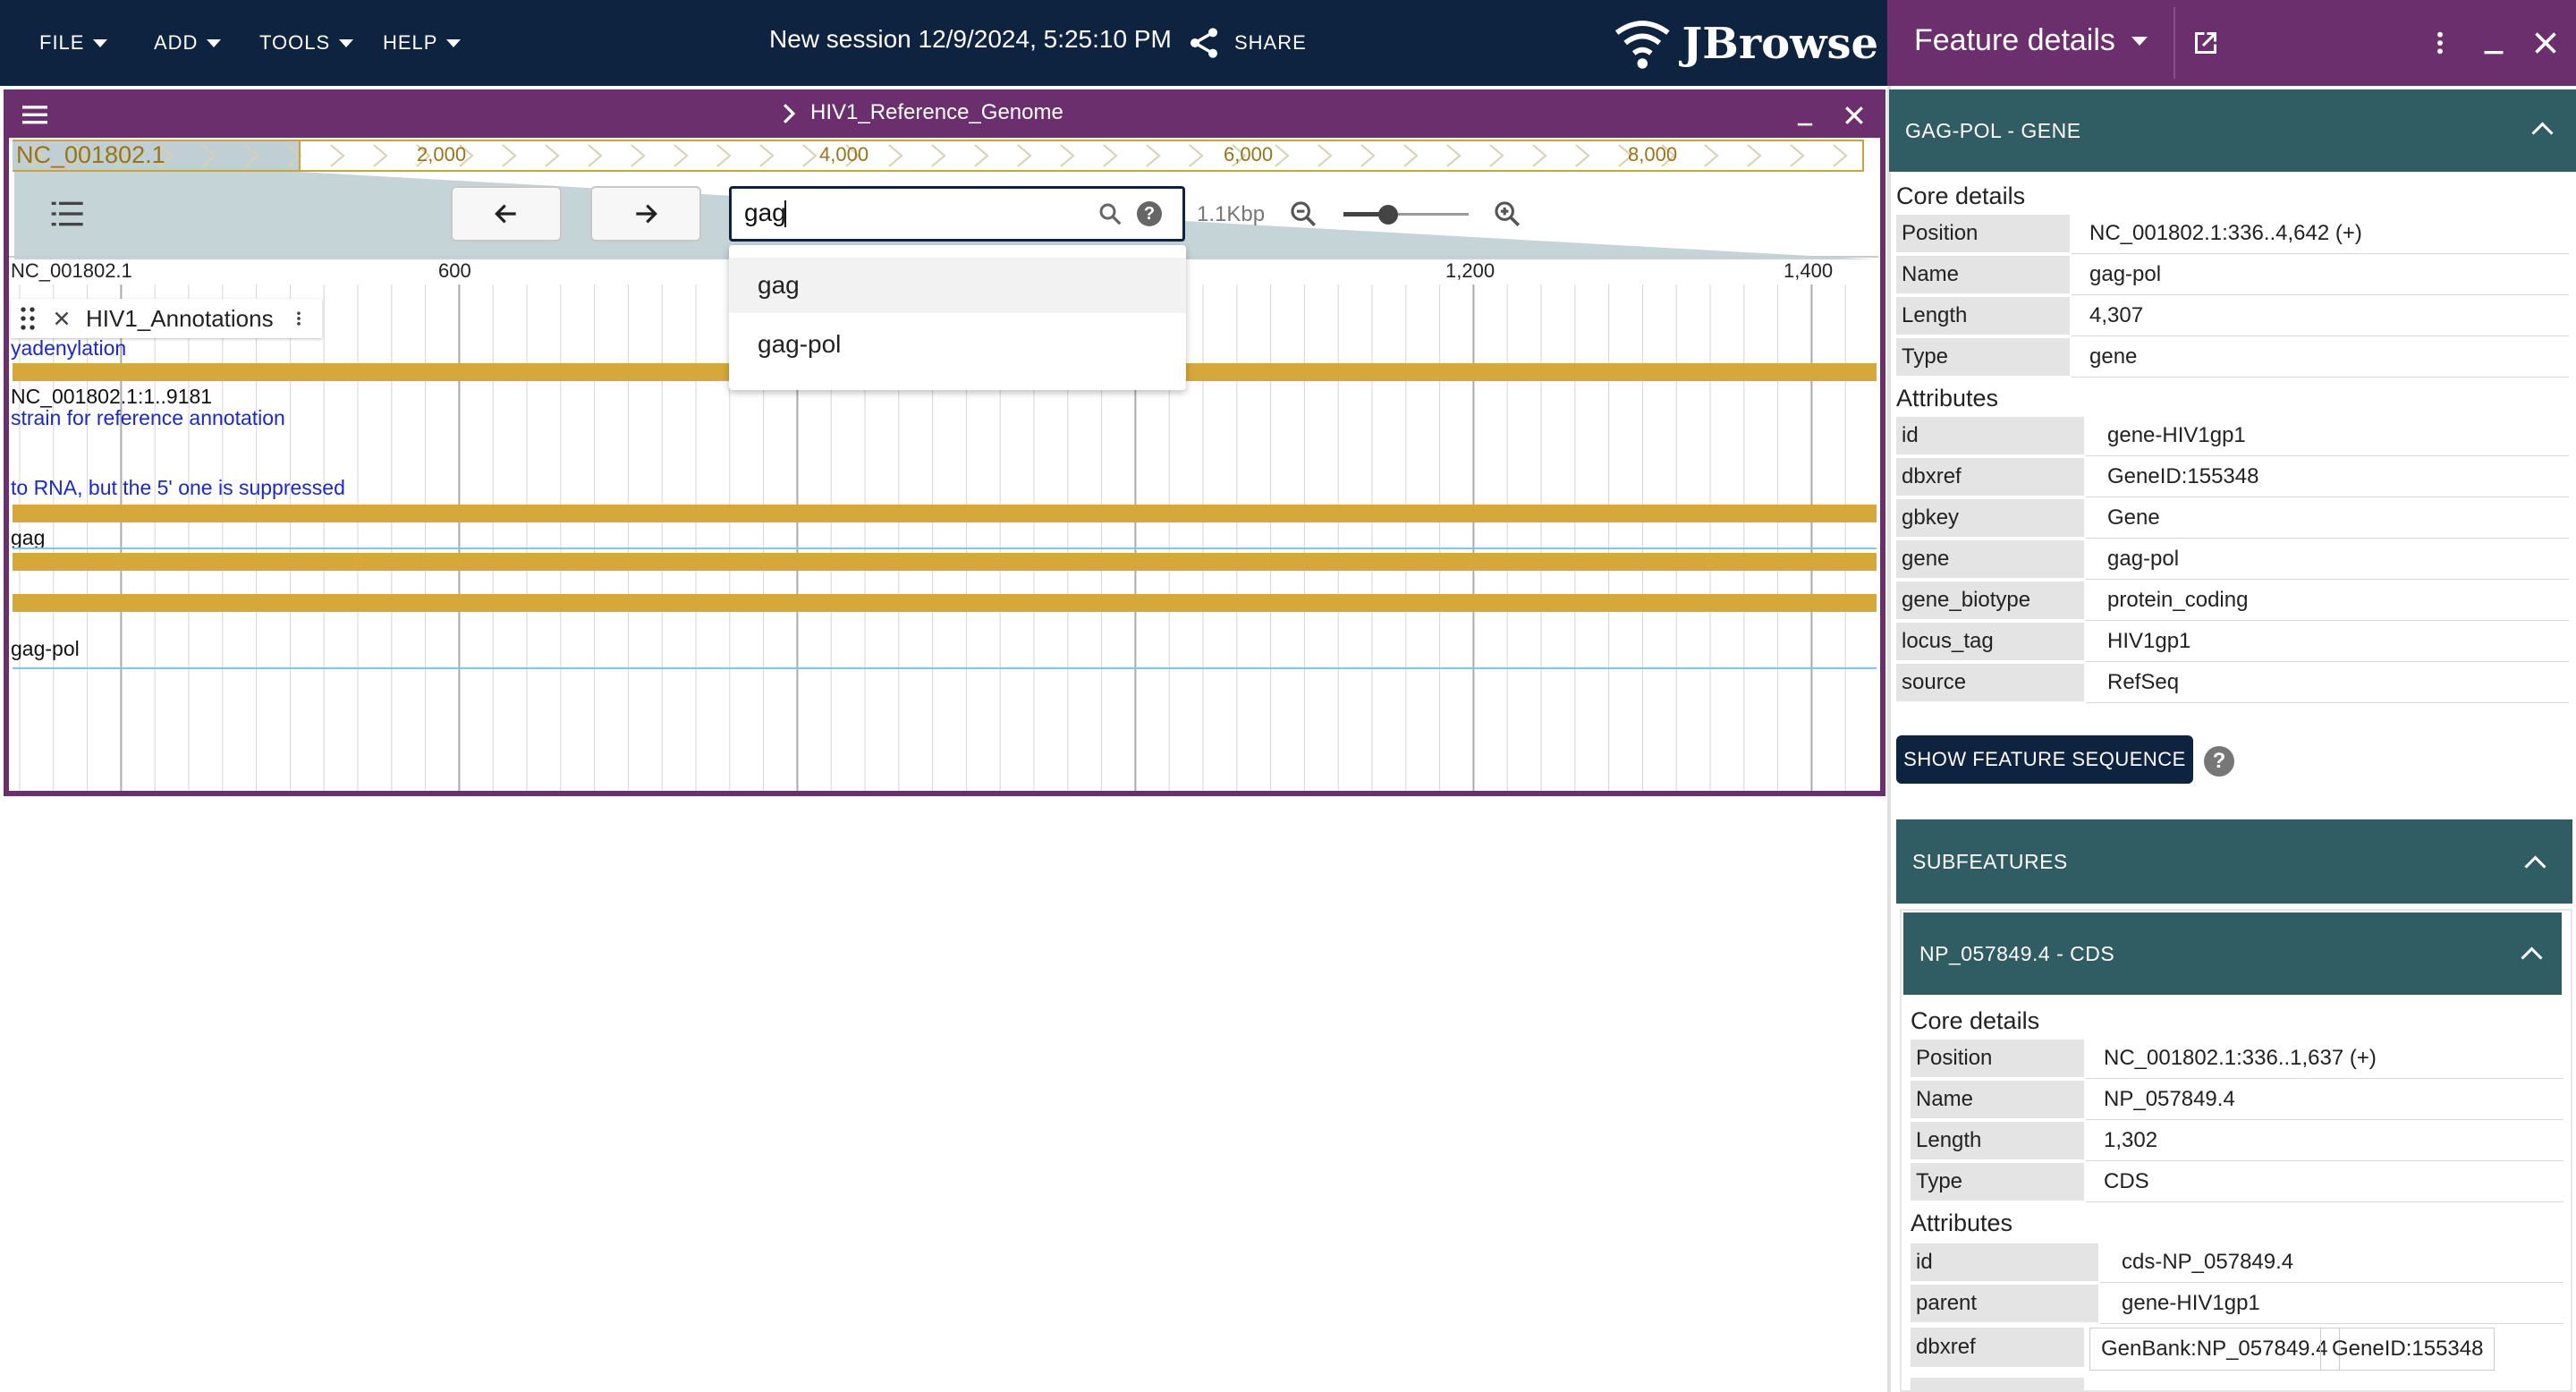 This screenshot has height=1392, width=2576. What do you see at coordinates (2206, 43) in the screenshot?
I see `popout-icon` at bounding box center [2206, 43].